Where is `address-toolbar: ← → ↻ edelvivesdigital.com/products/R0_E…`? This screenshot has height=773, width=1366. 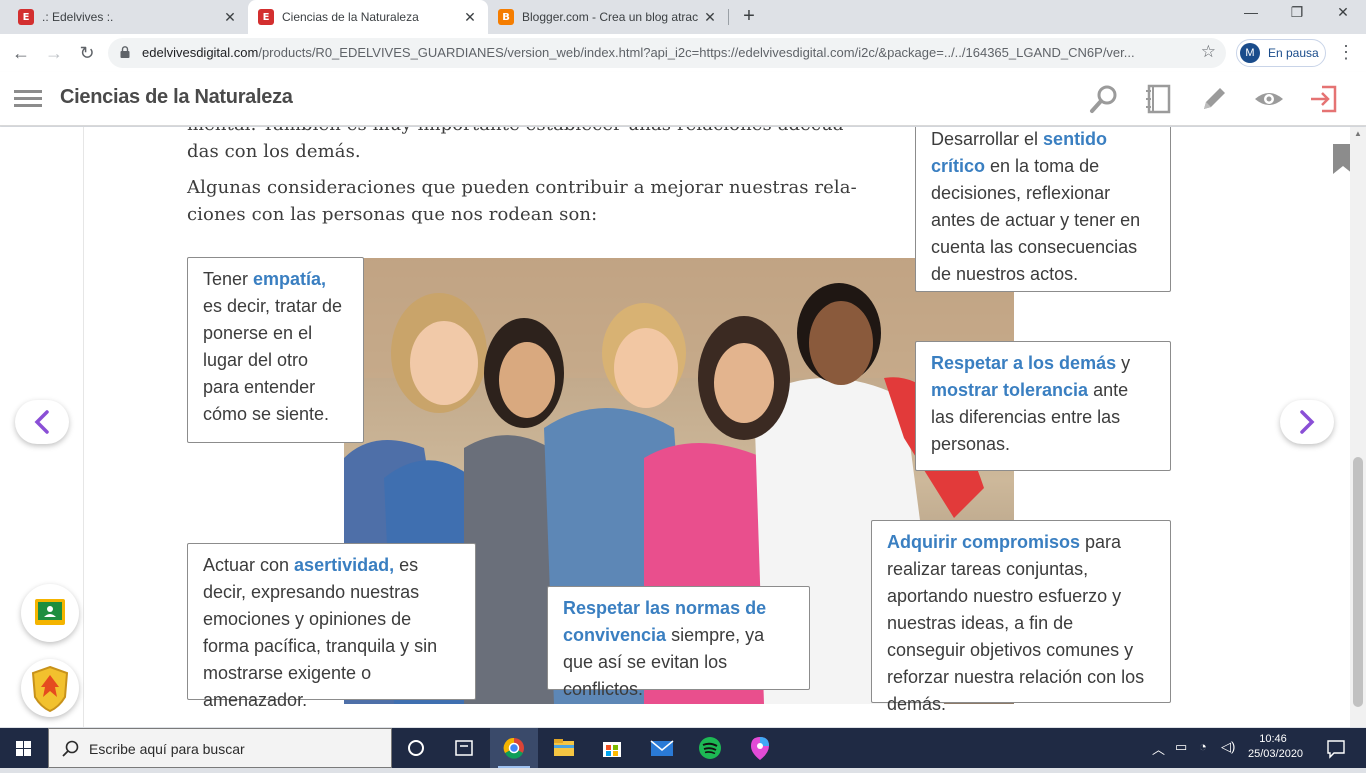 address-toolbar: ← → ↻ edelvivesdigital.com/products/R0_E… is located at coordinates (683, 53).